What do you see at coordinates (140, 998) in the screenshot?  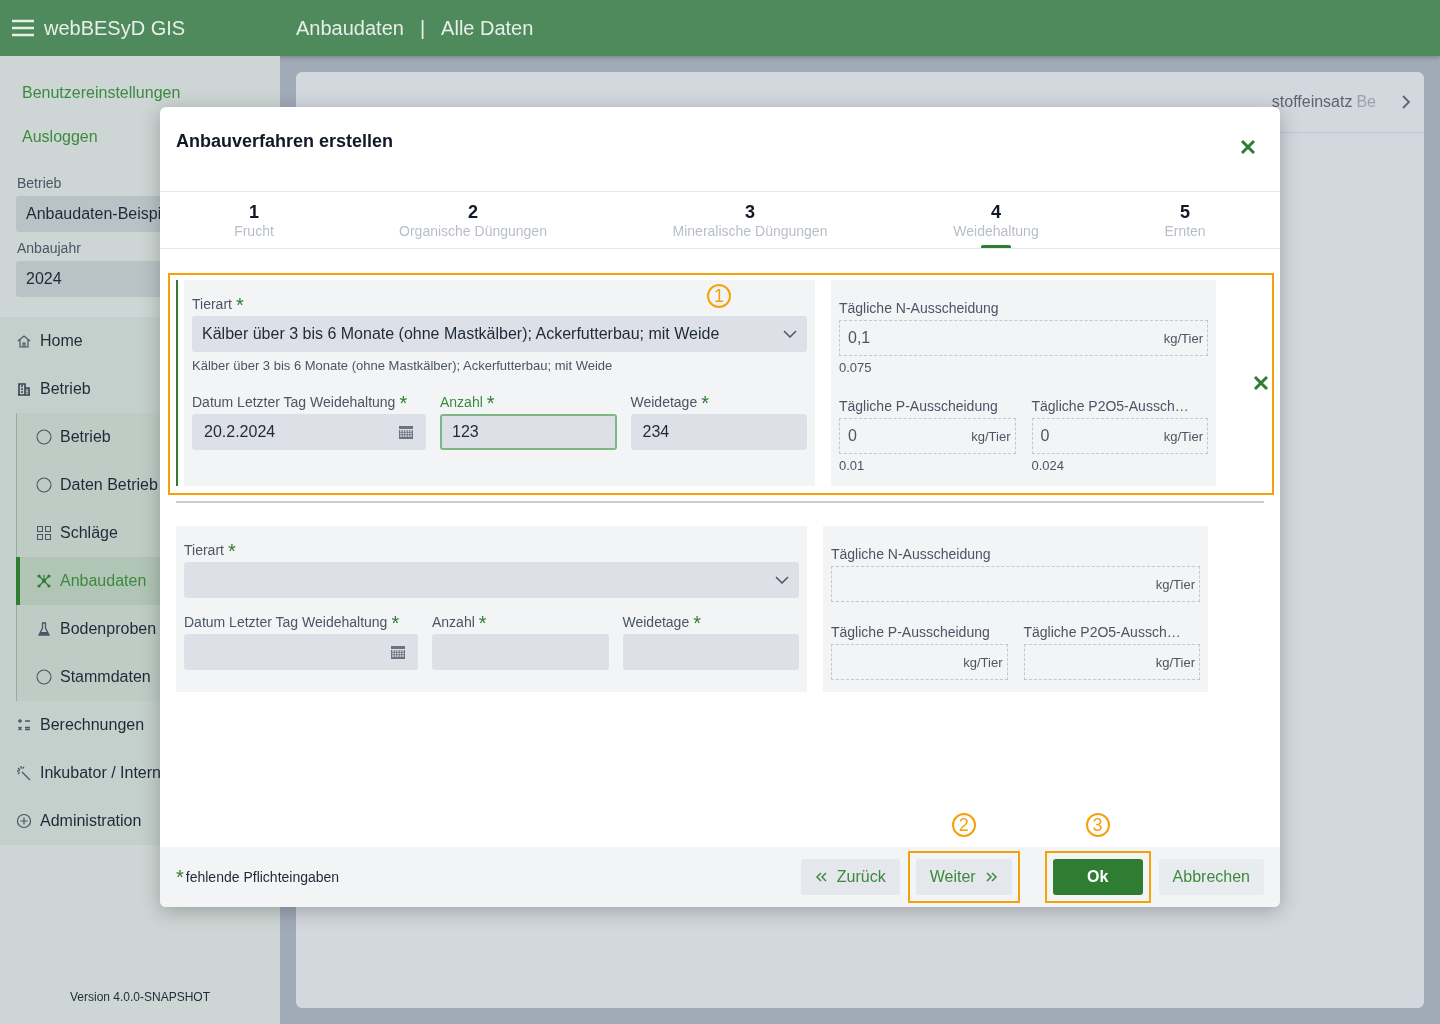 I see `version-label: Version 4.0.0-SNAPSHOT` at bounding box center [140, 998].